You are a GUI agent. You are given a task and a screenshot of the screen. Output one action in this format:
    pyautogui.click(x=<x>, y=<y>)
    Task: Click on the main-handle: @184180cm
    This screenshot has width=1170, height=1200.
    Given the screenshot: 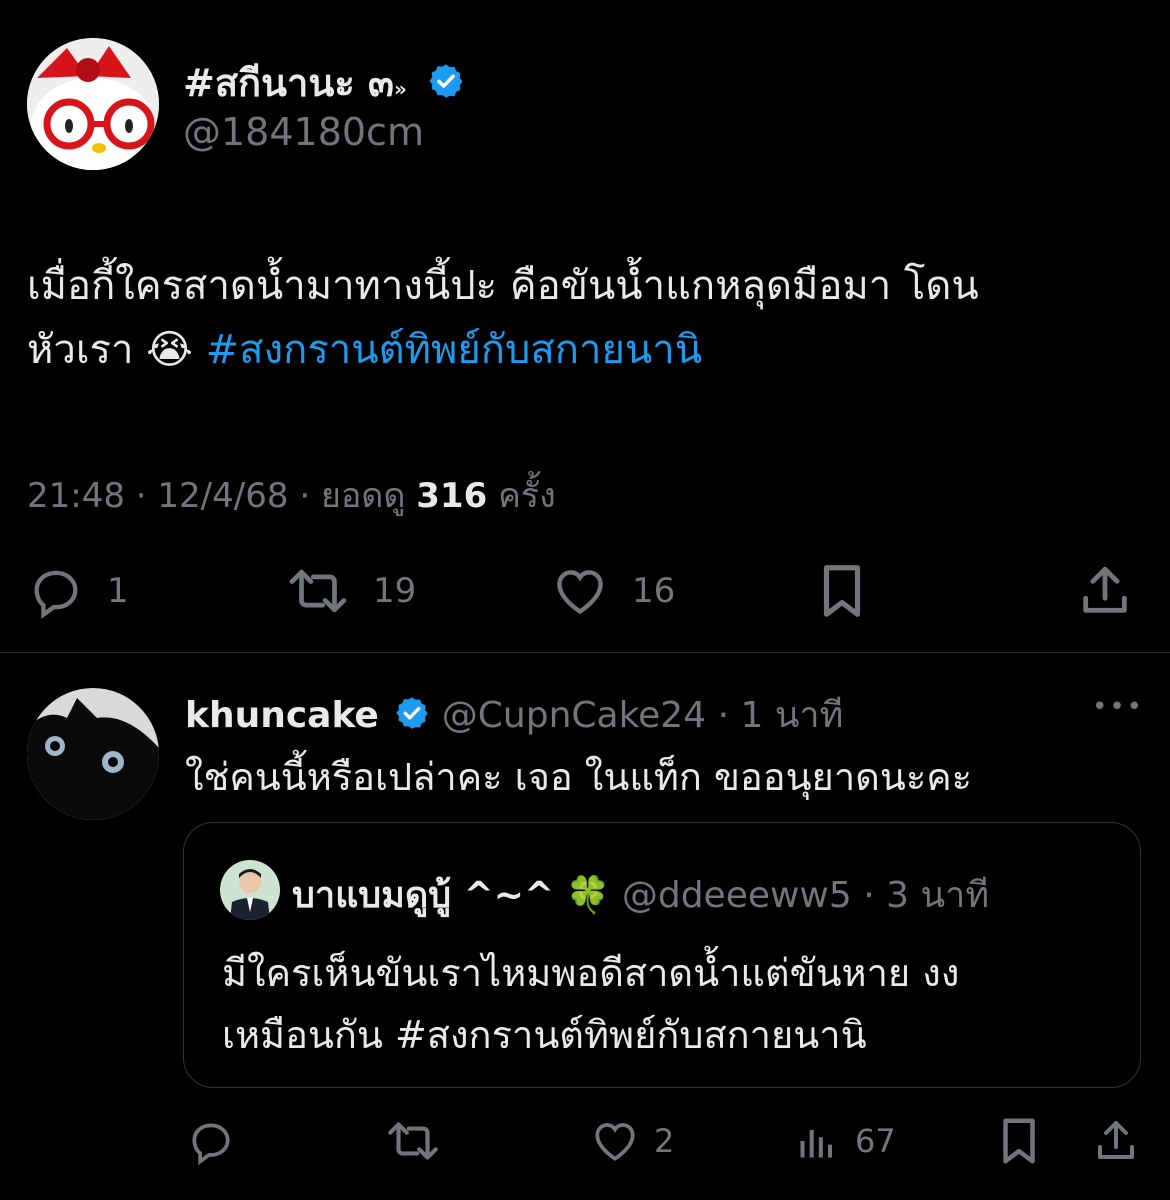 What is the action you would take?
    pyautogui.click(x=303, y=132)
    